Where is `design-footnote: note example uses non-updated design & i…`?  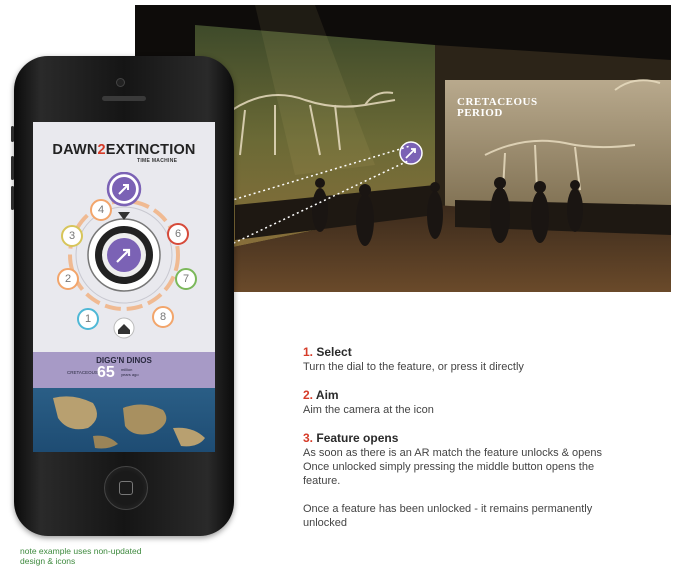
design-footnote: note example uses non-updated design & i… is located at coordinates (81, 556).